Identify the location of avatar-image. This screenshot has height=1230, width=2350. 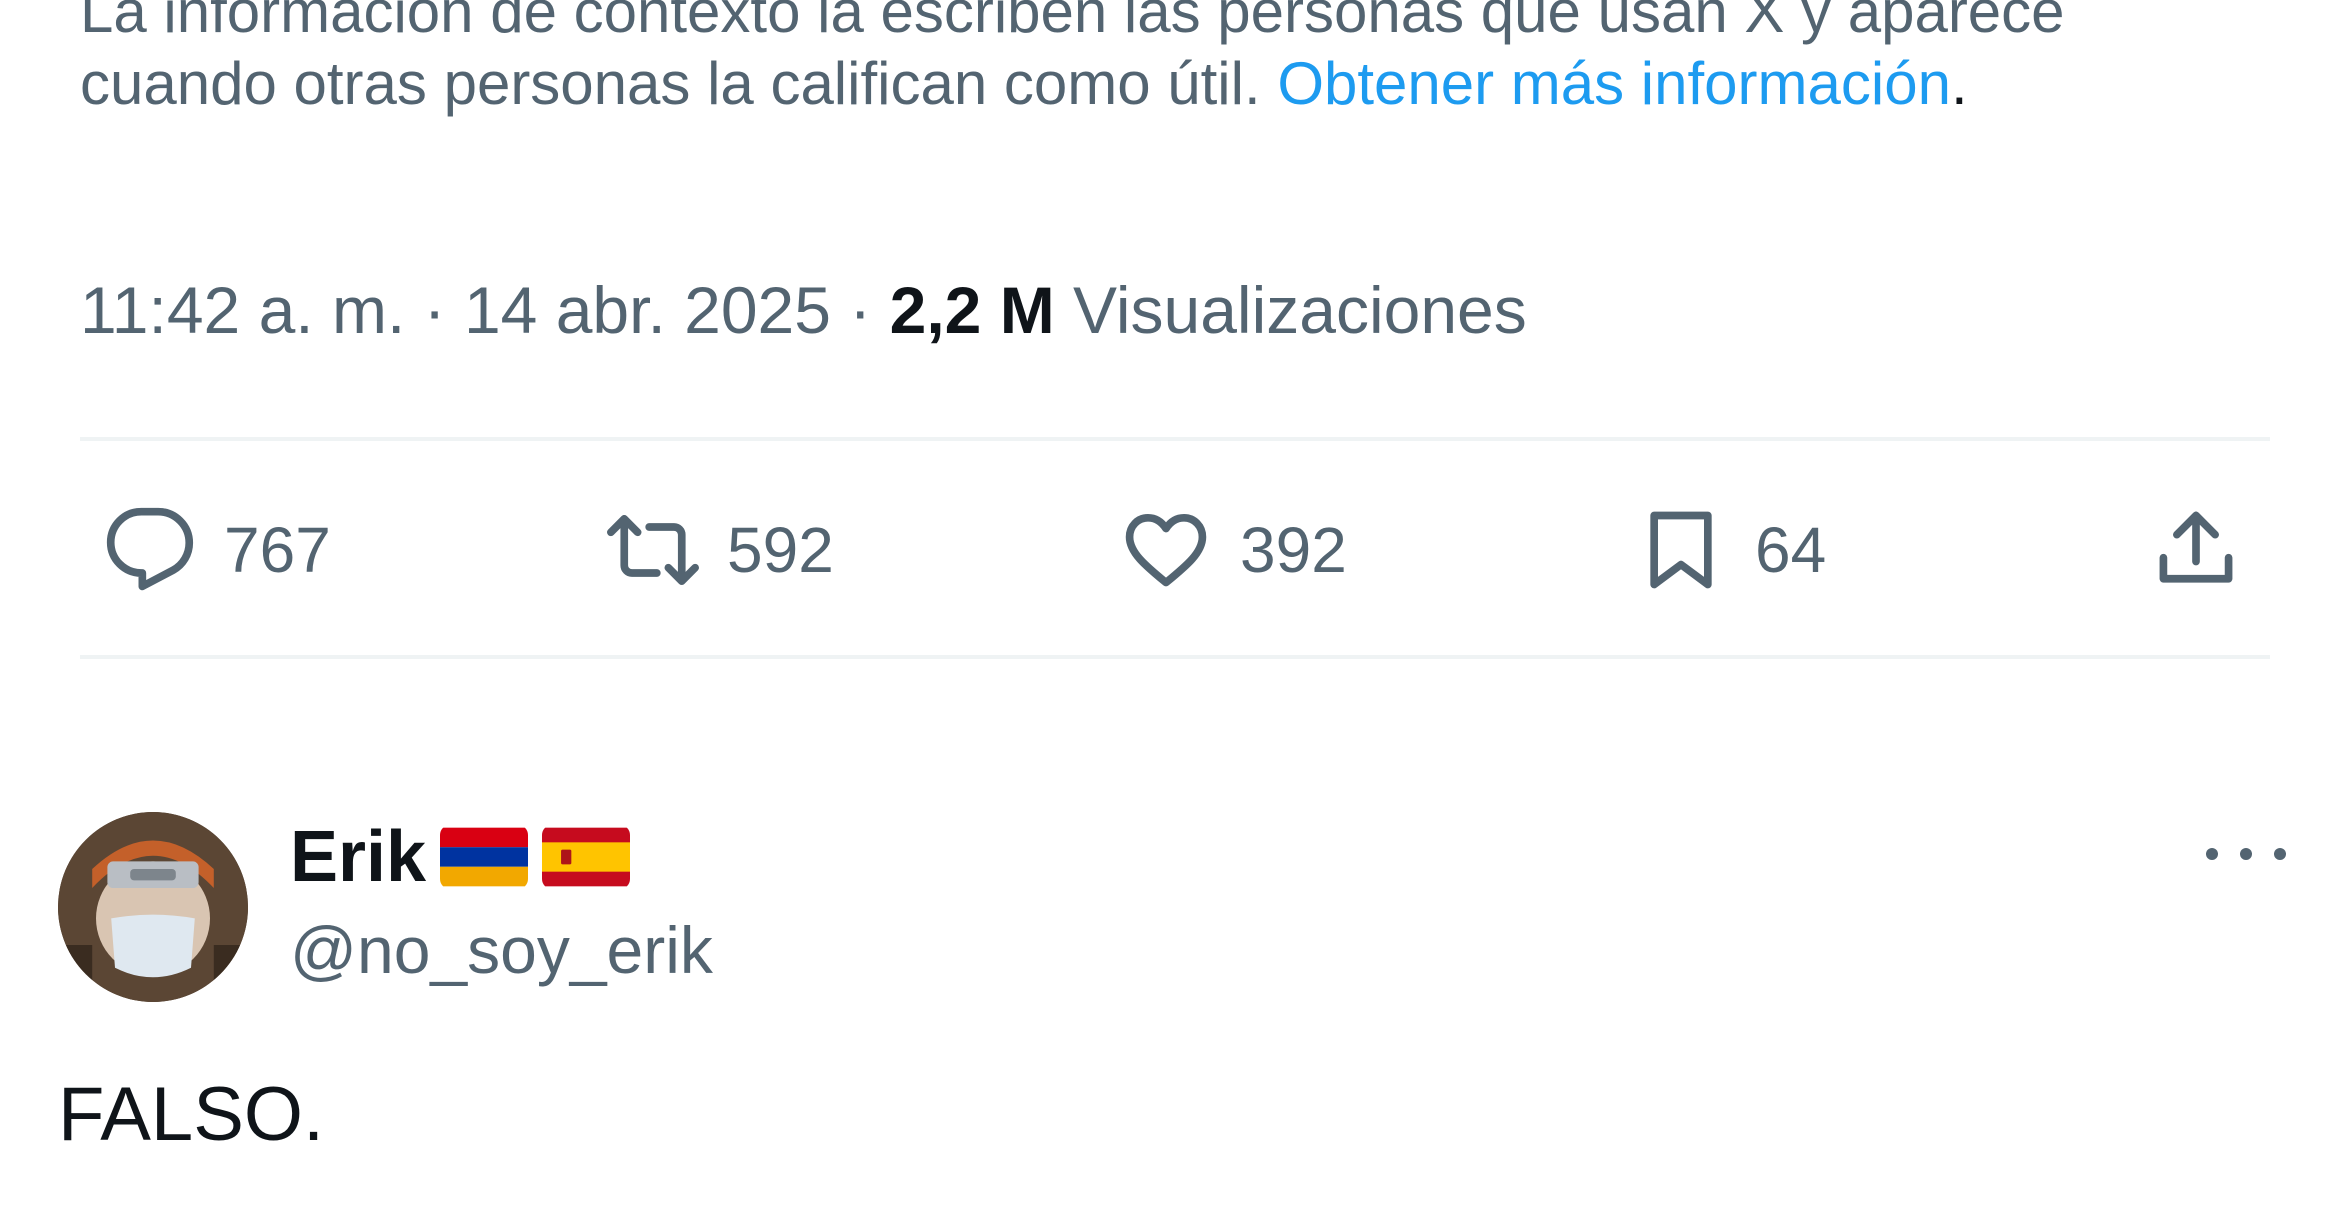
(153, 907).